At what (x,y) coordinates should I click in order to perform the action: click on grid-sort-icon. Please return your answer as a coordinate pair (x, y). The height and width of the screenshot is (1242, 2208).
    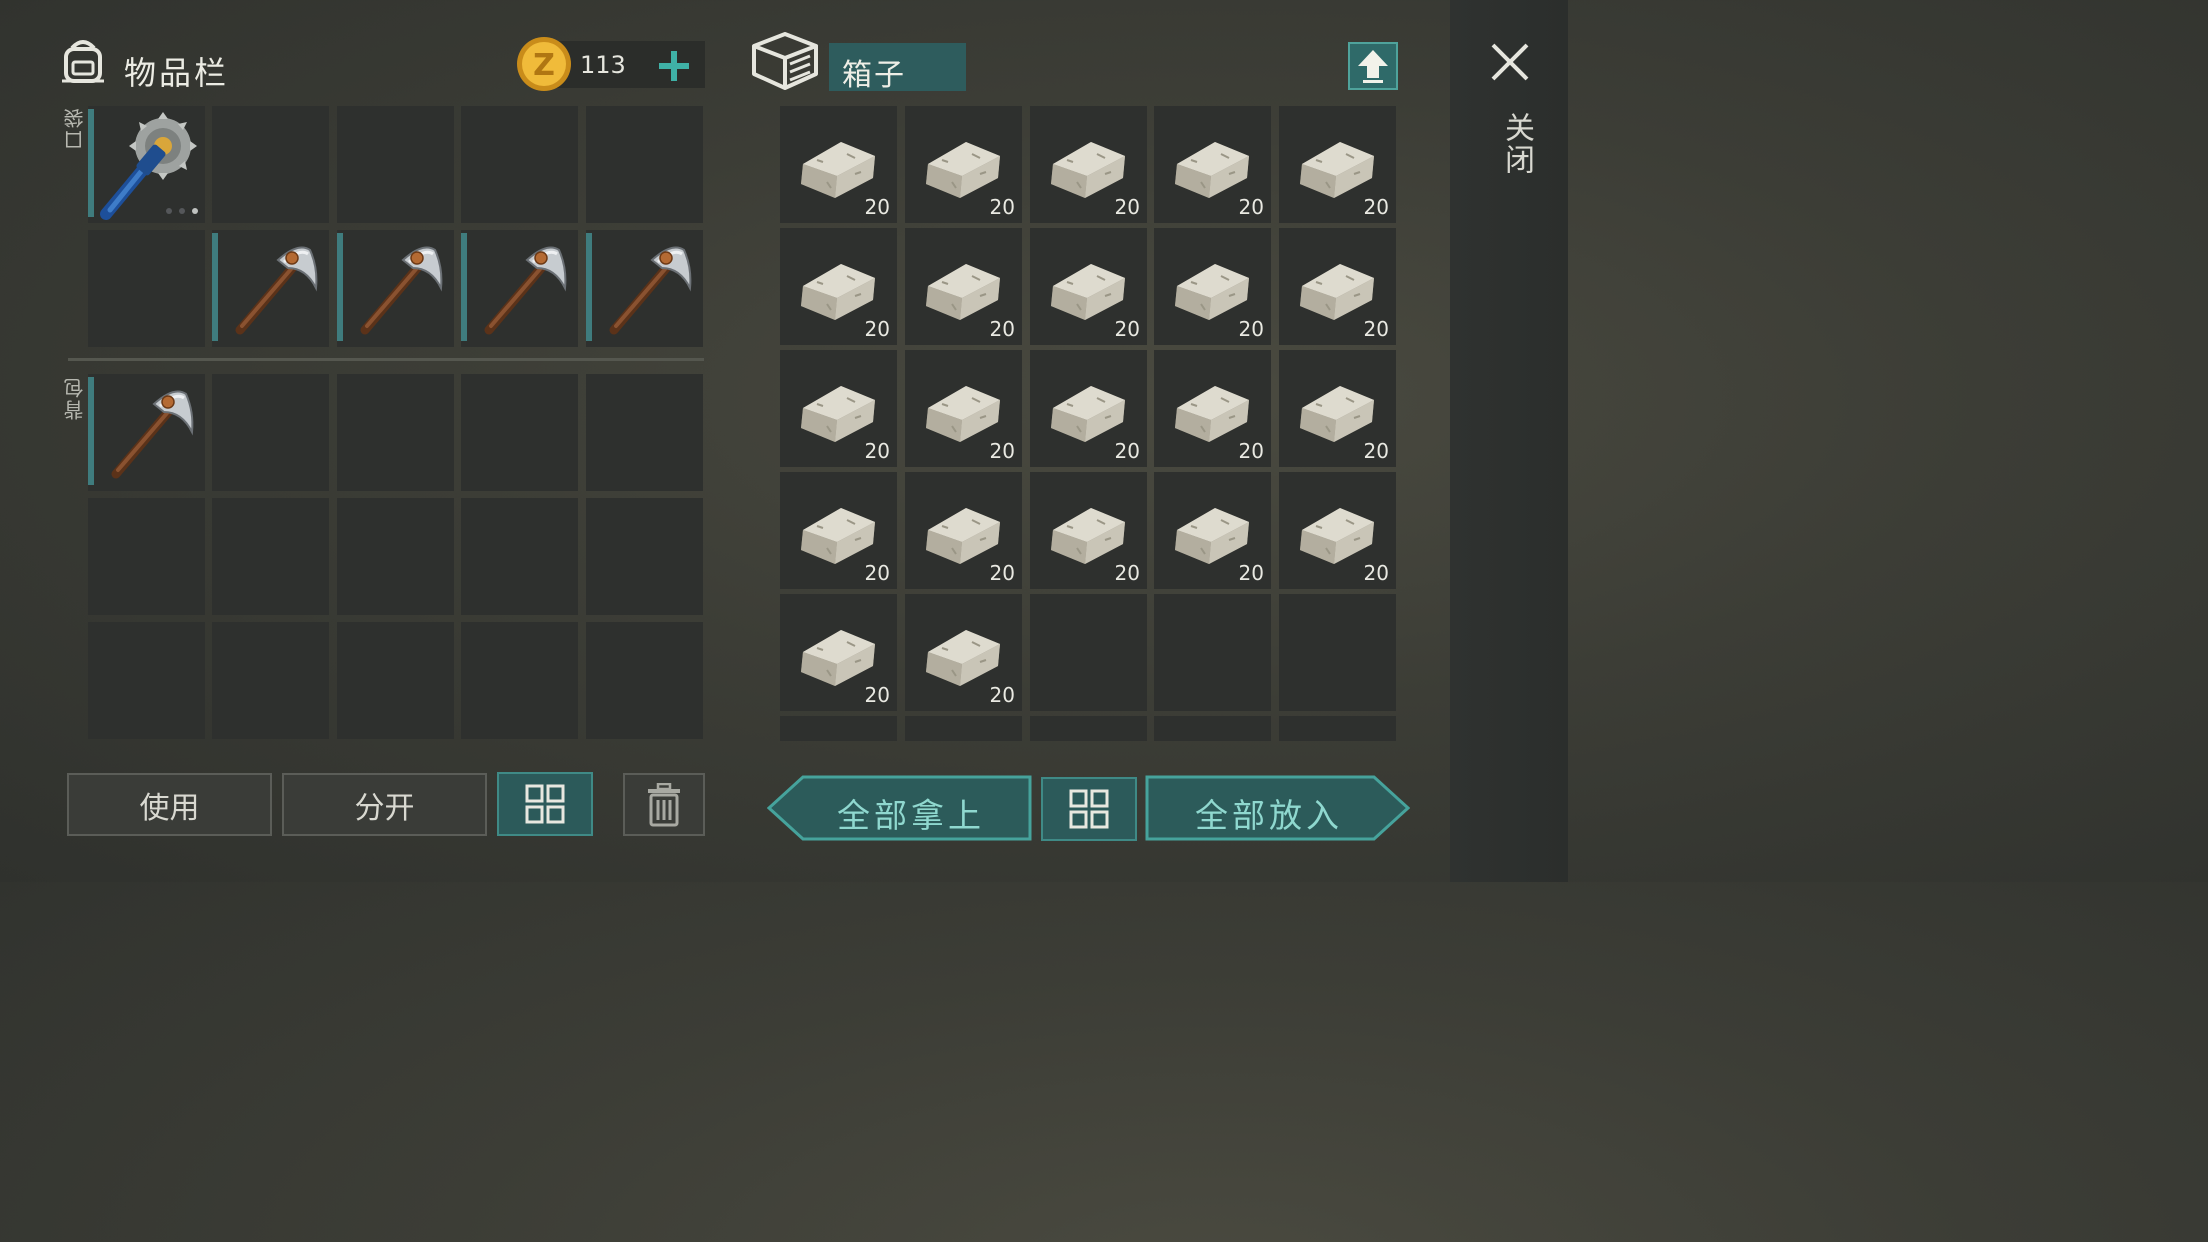
    Looking at the image, I should click on (545, 804).